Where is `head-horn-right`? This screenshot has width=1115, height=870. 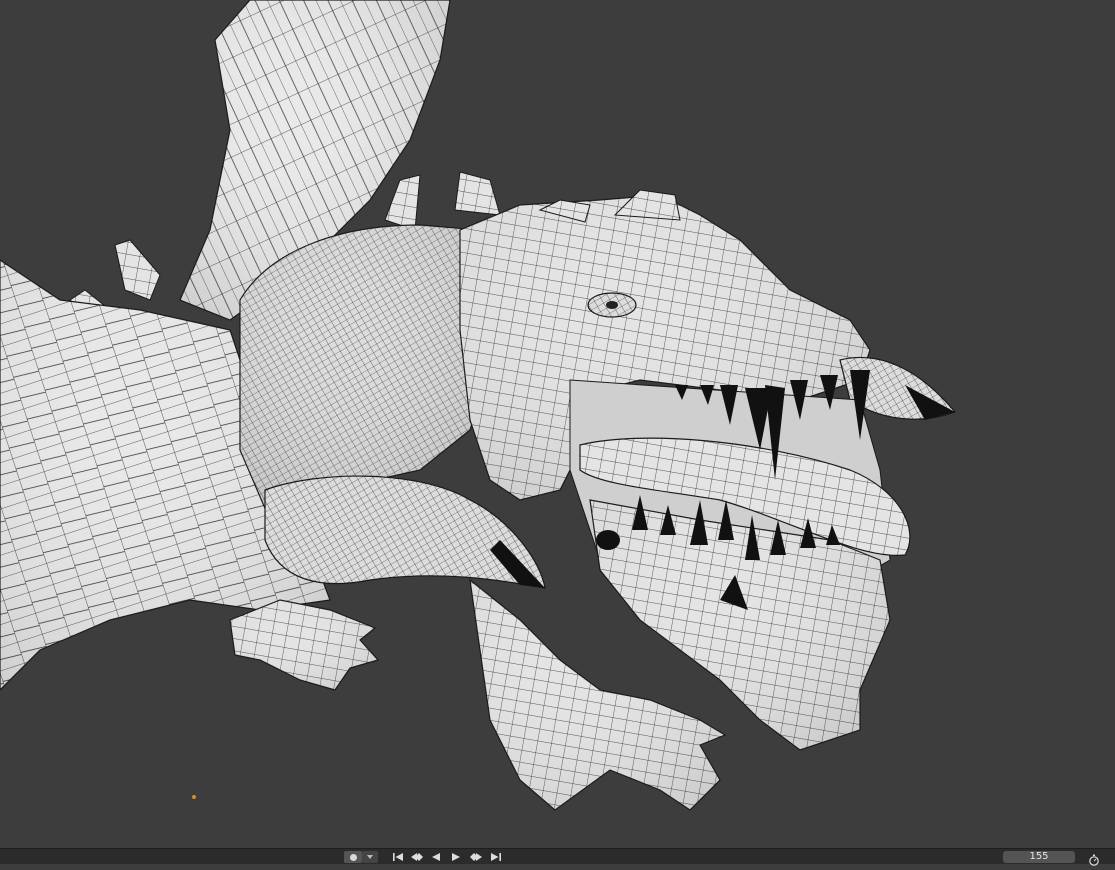 head-horn-right is located at coordinates (647, 205).